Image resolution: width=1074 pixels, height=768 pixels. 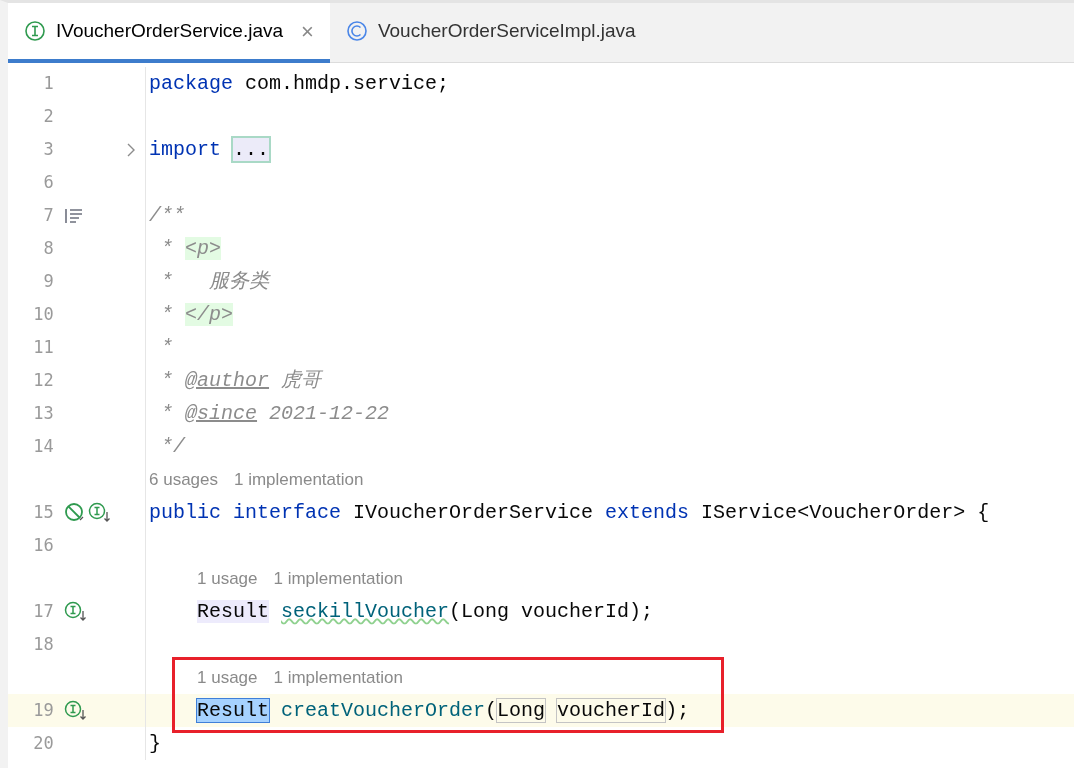 I want to click on editor-tab: IVoucherOrderService.java ×, so click(x=169, y=33).